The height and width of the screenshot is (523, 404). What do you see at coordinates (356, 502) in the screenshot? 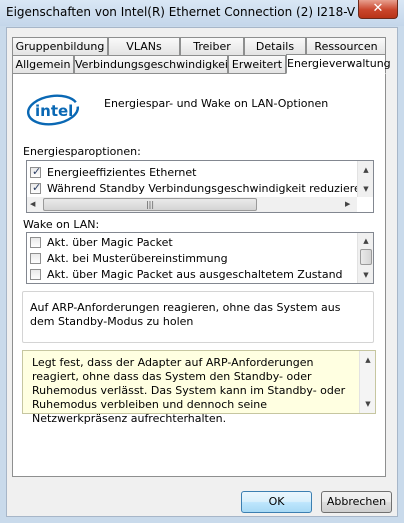
I see `cancel-button: Abbrechen` at bounding box center [356, 502].